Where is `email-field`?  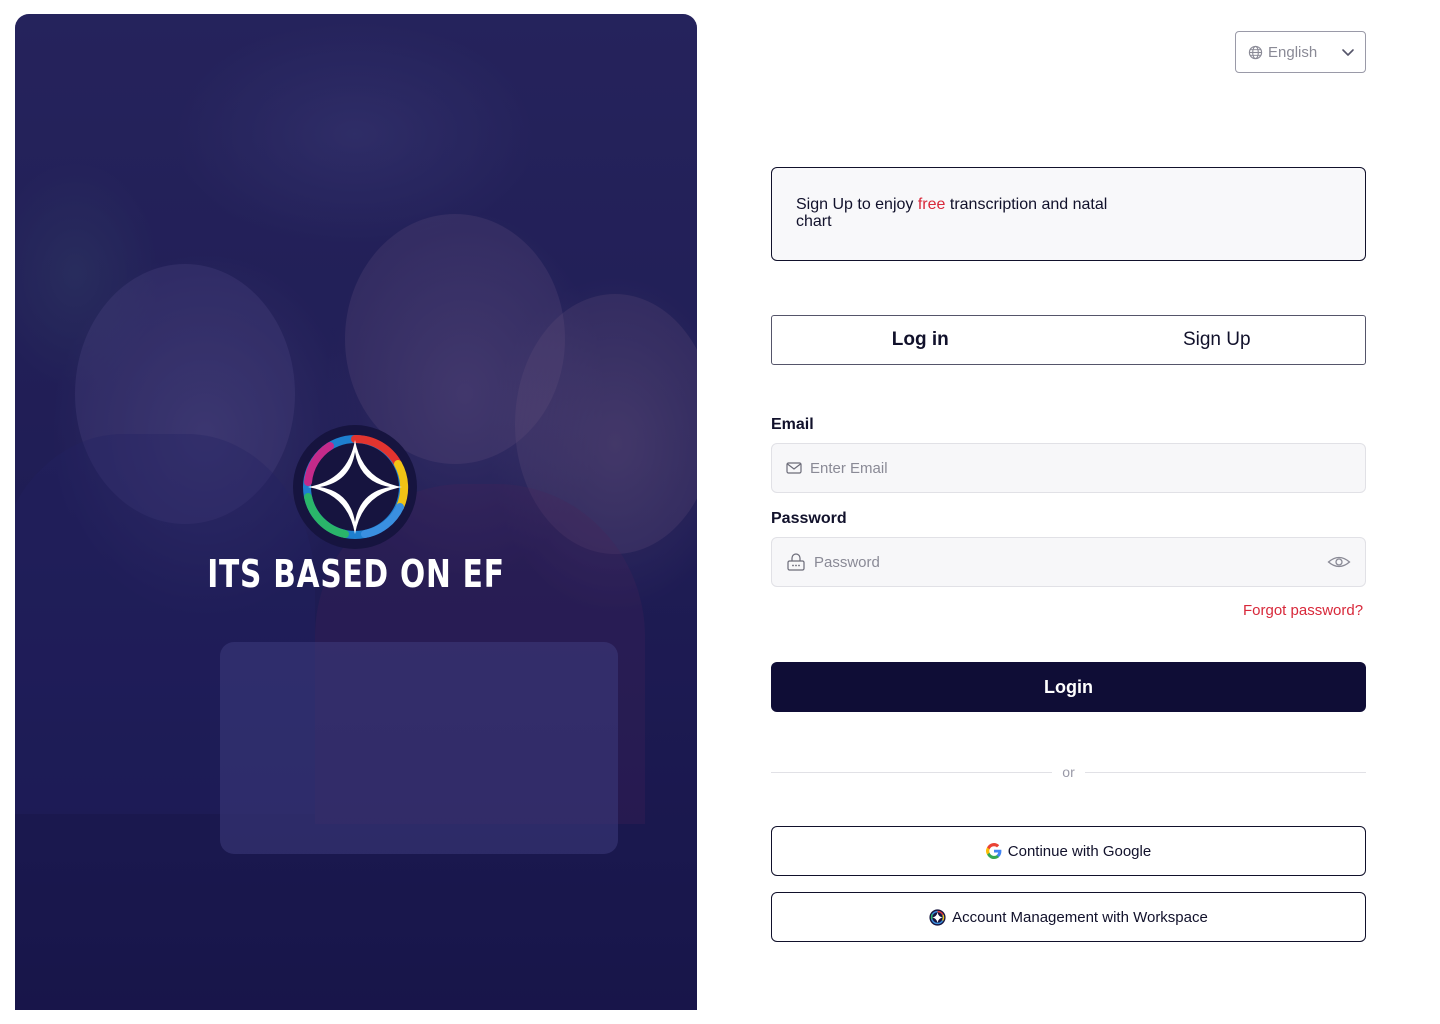 email-field is located at coordinates (1080, 468).